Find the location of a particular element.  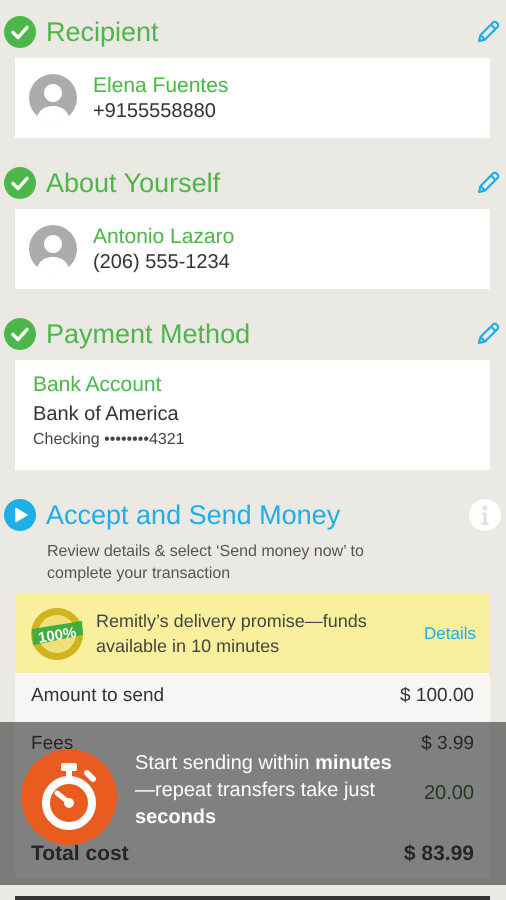

review-description: Review details & select ‘Send money now’ to complete your transaction is located at coordinates (206, 563).